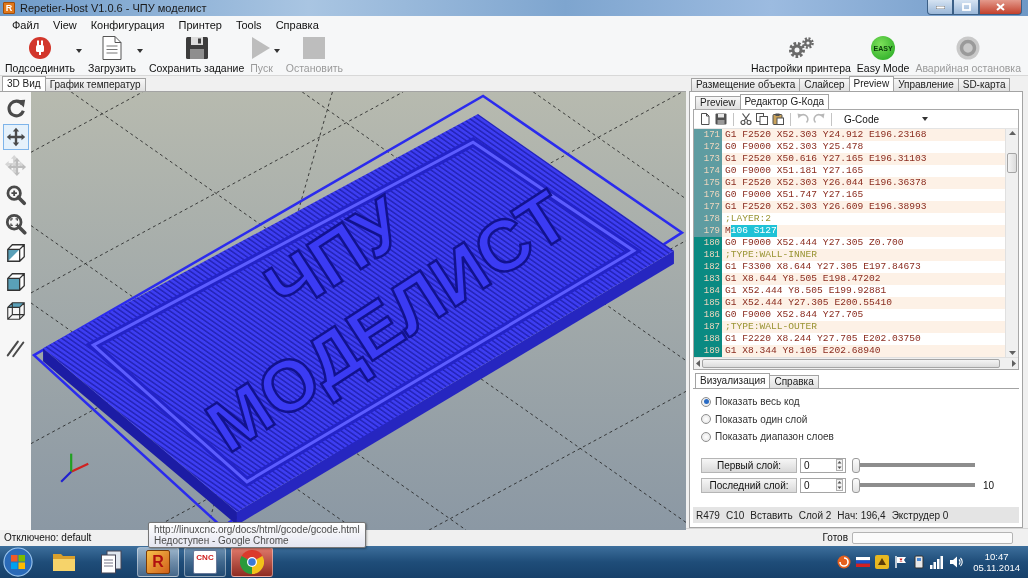  Describe the element at coordinates (871, 83) in the screenshot. I see `panel-tab: Preview` at that location.